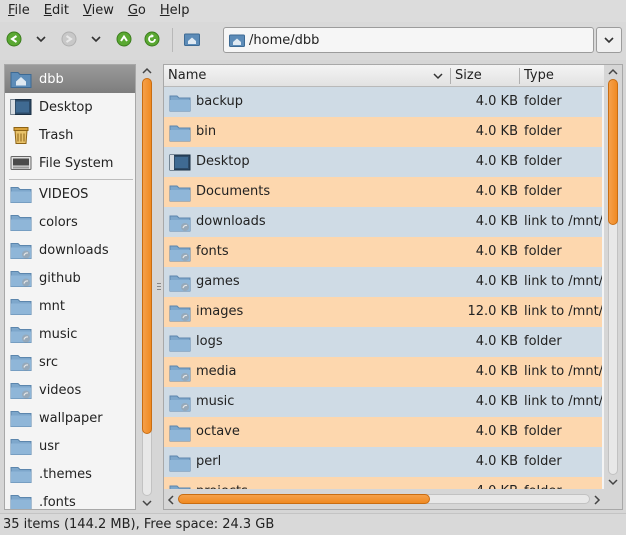  I want to click on menu-label-rest: o, so click(141, 10).